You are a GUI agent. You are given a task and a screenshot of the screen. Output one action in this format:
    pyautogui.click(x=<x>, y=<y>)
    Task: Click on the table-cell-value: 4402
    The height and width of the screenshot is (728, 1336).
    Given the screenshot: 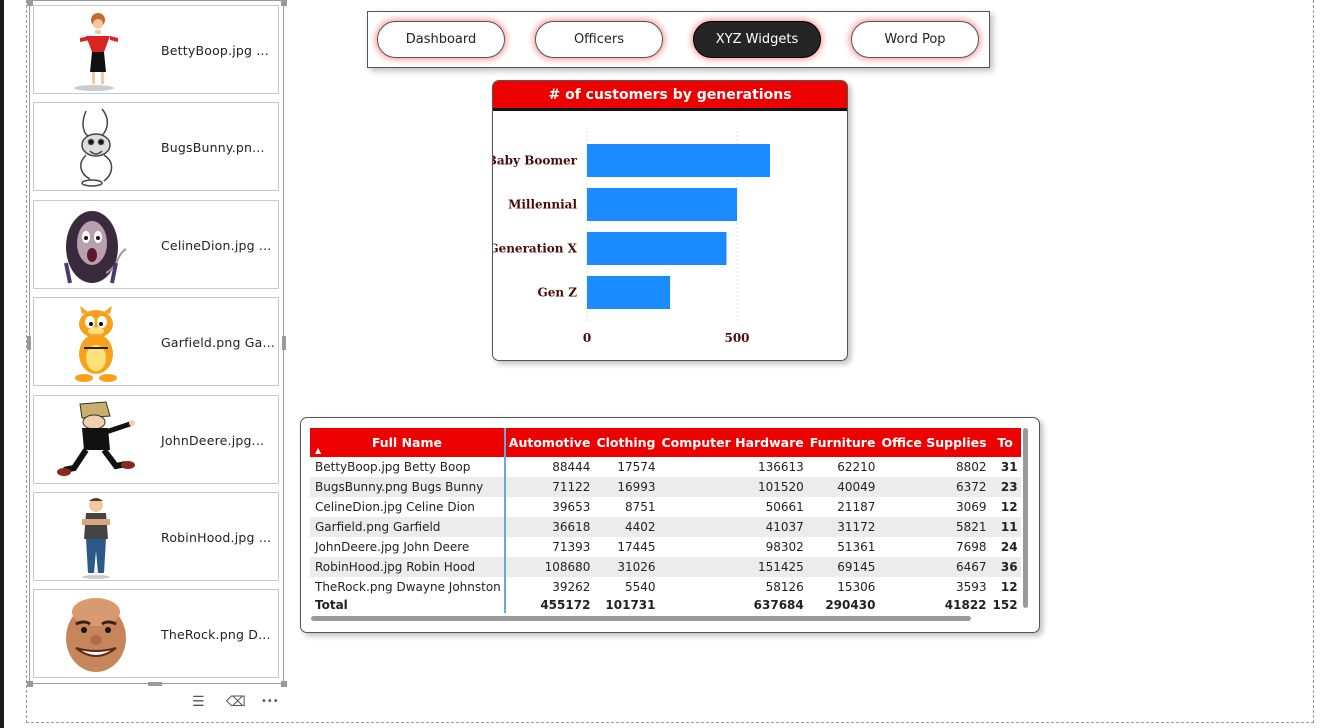 What is the action you would take?
    pyautogui.click(x=626, y=527)
    